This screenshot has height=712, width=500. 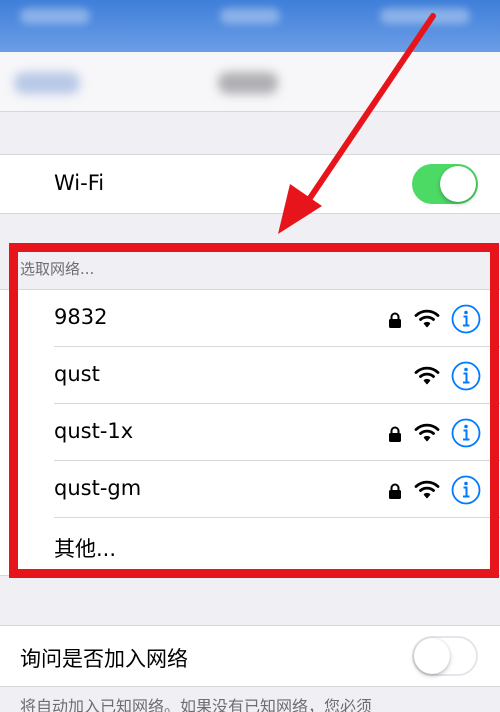 I want to click on network-name: qust-gm, so click(x=98, y=488).